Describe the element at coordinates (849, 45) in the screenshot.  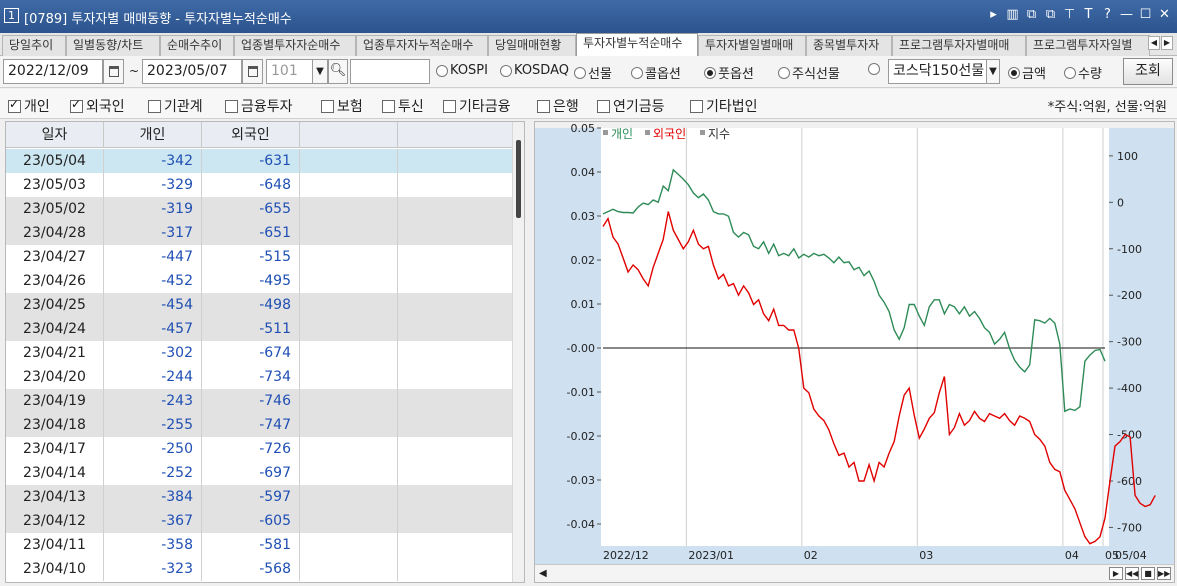
I see `tab-stock-investor: 종목별투자자` at that location.